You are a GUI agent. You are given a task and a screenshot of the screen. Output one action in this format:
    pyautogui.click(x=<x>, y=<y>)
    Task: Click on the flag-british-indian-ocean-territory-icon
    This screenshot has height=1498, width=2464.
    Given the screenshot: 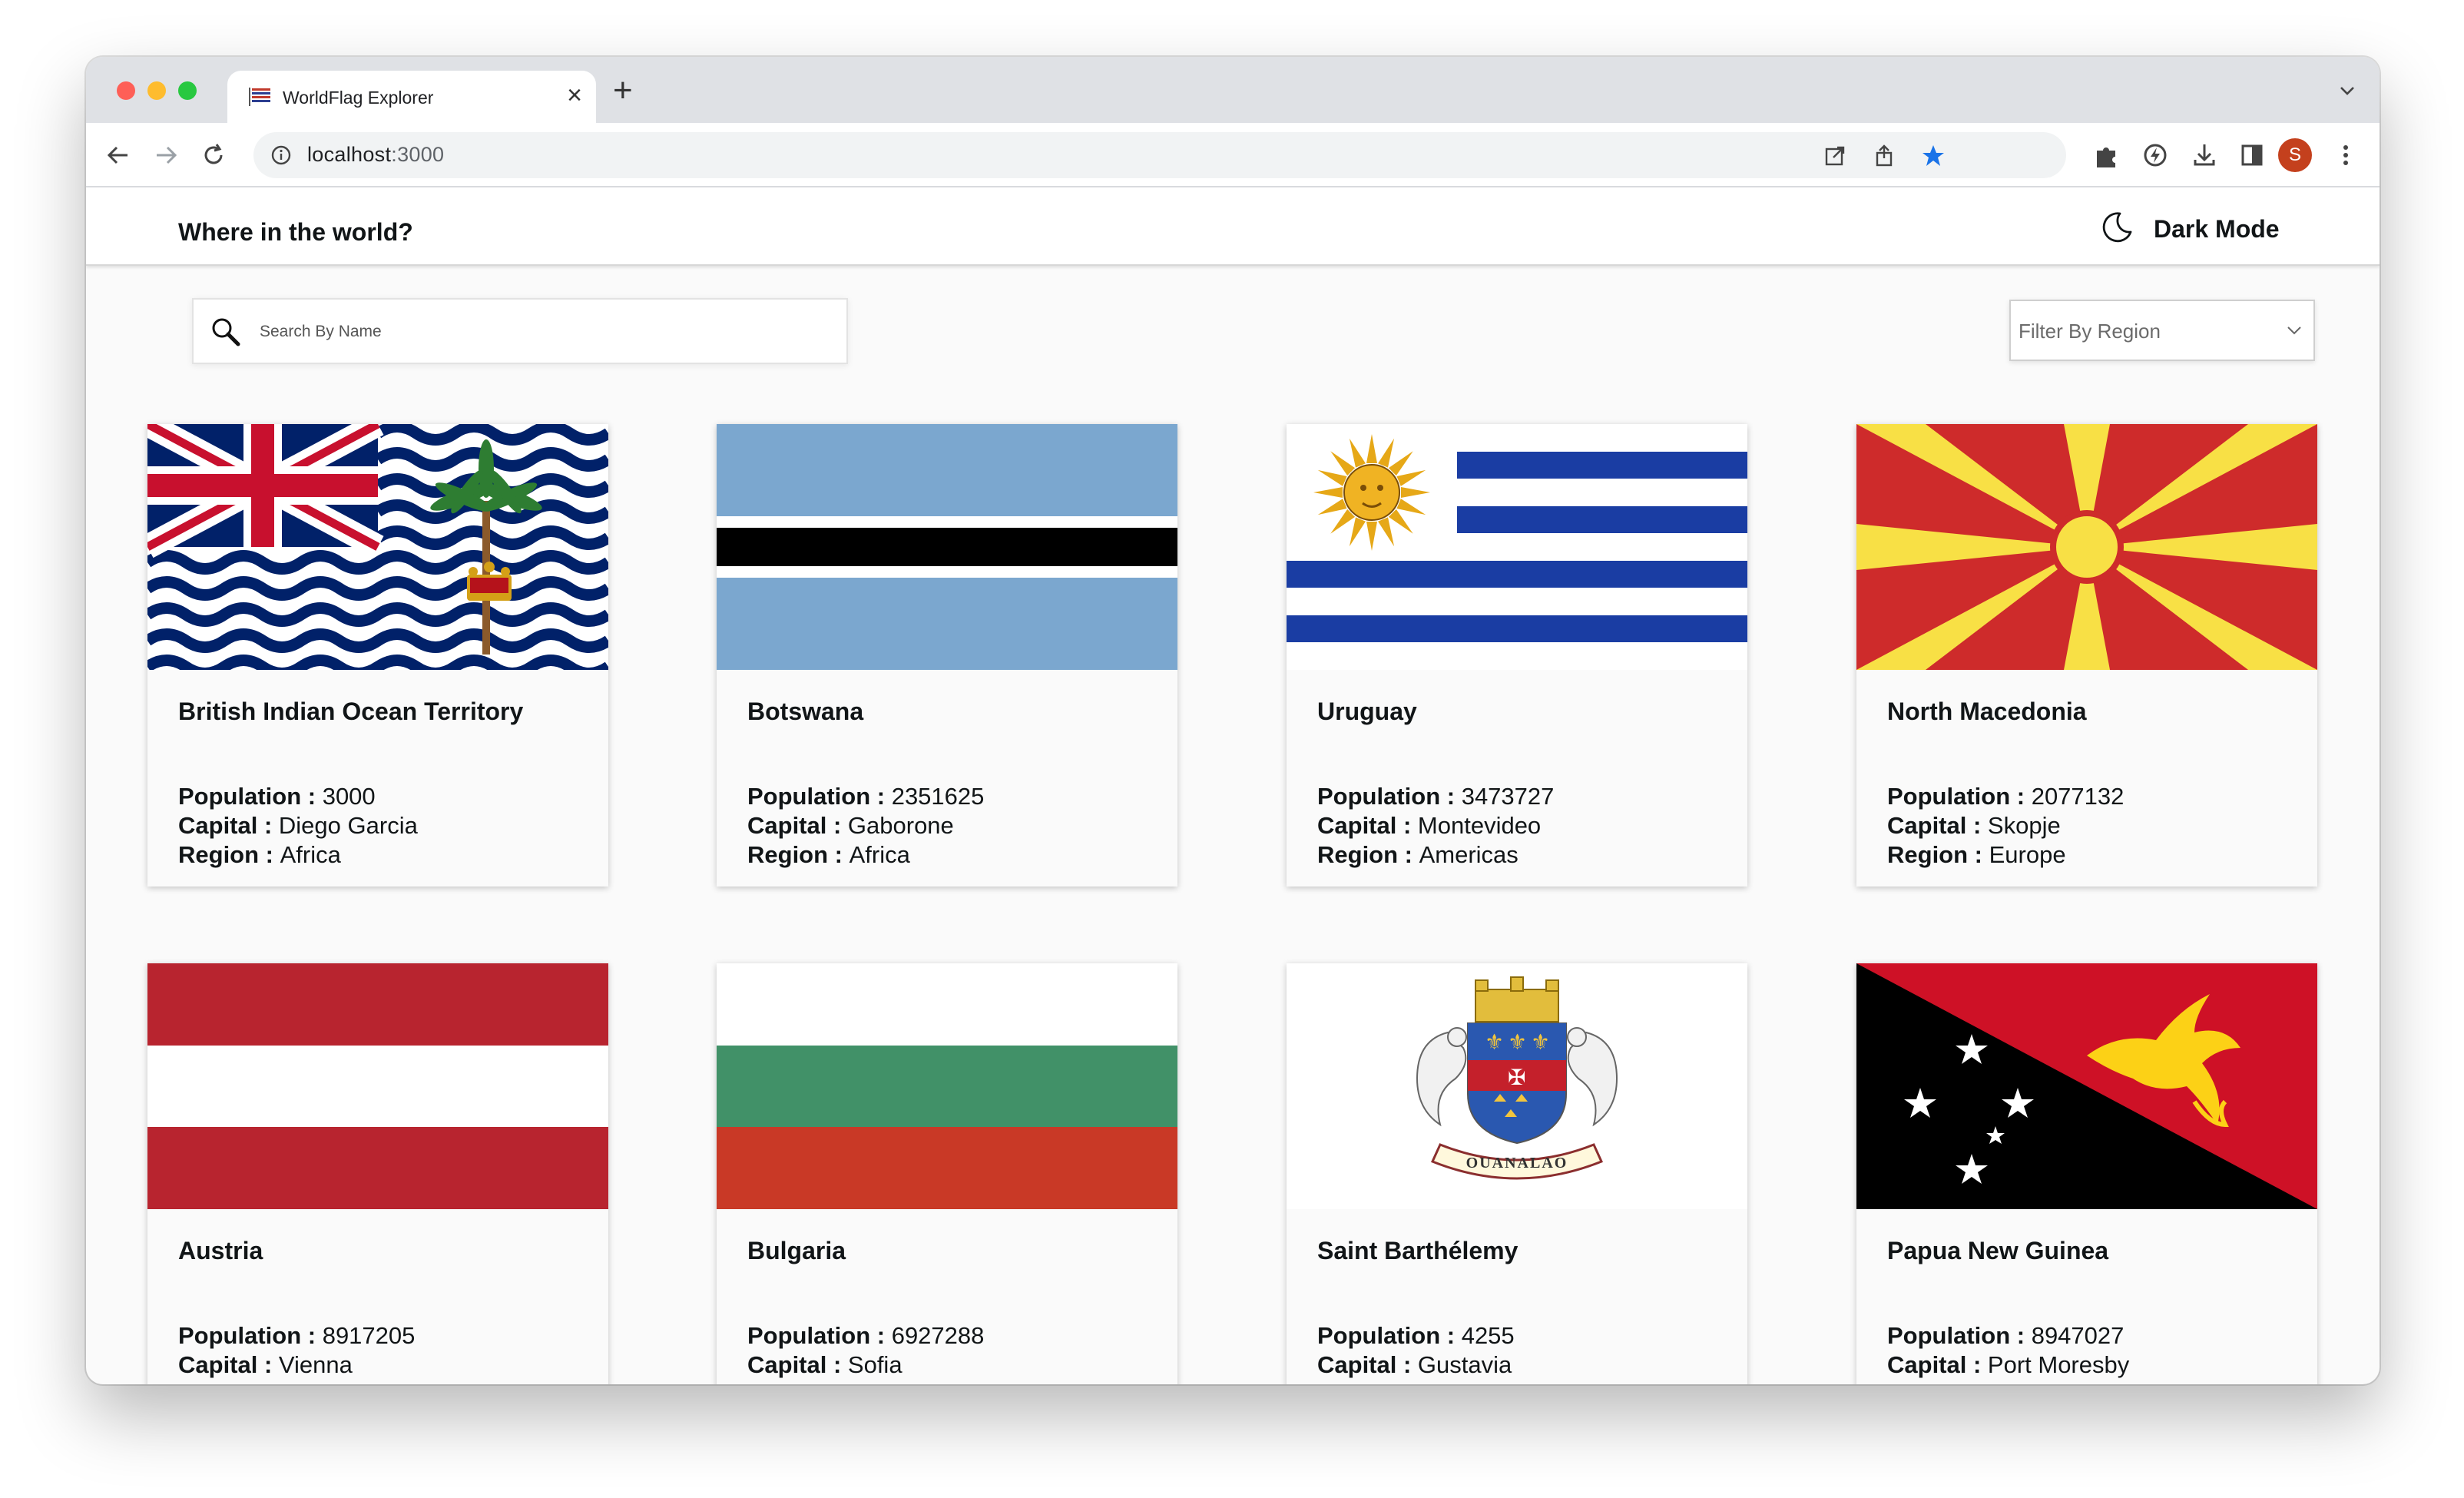 What is the action you would take?
    pyautogui.click(x=377, y=547)
    